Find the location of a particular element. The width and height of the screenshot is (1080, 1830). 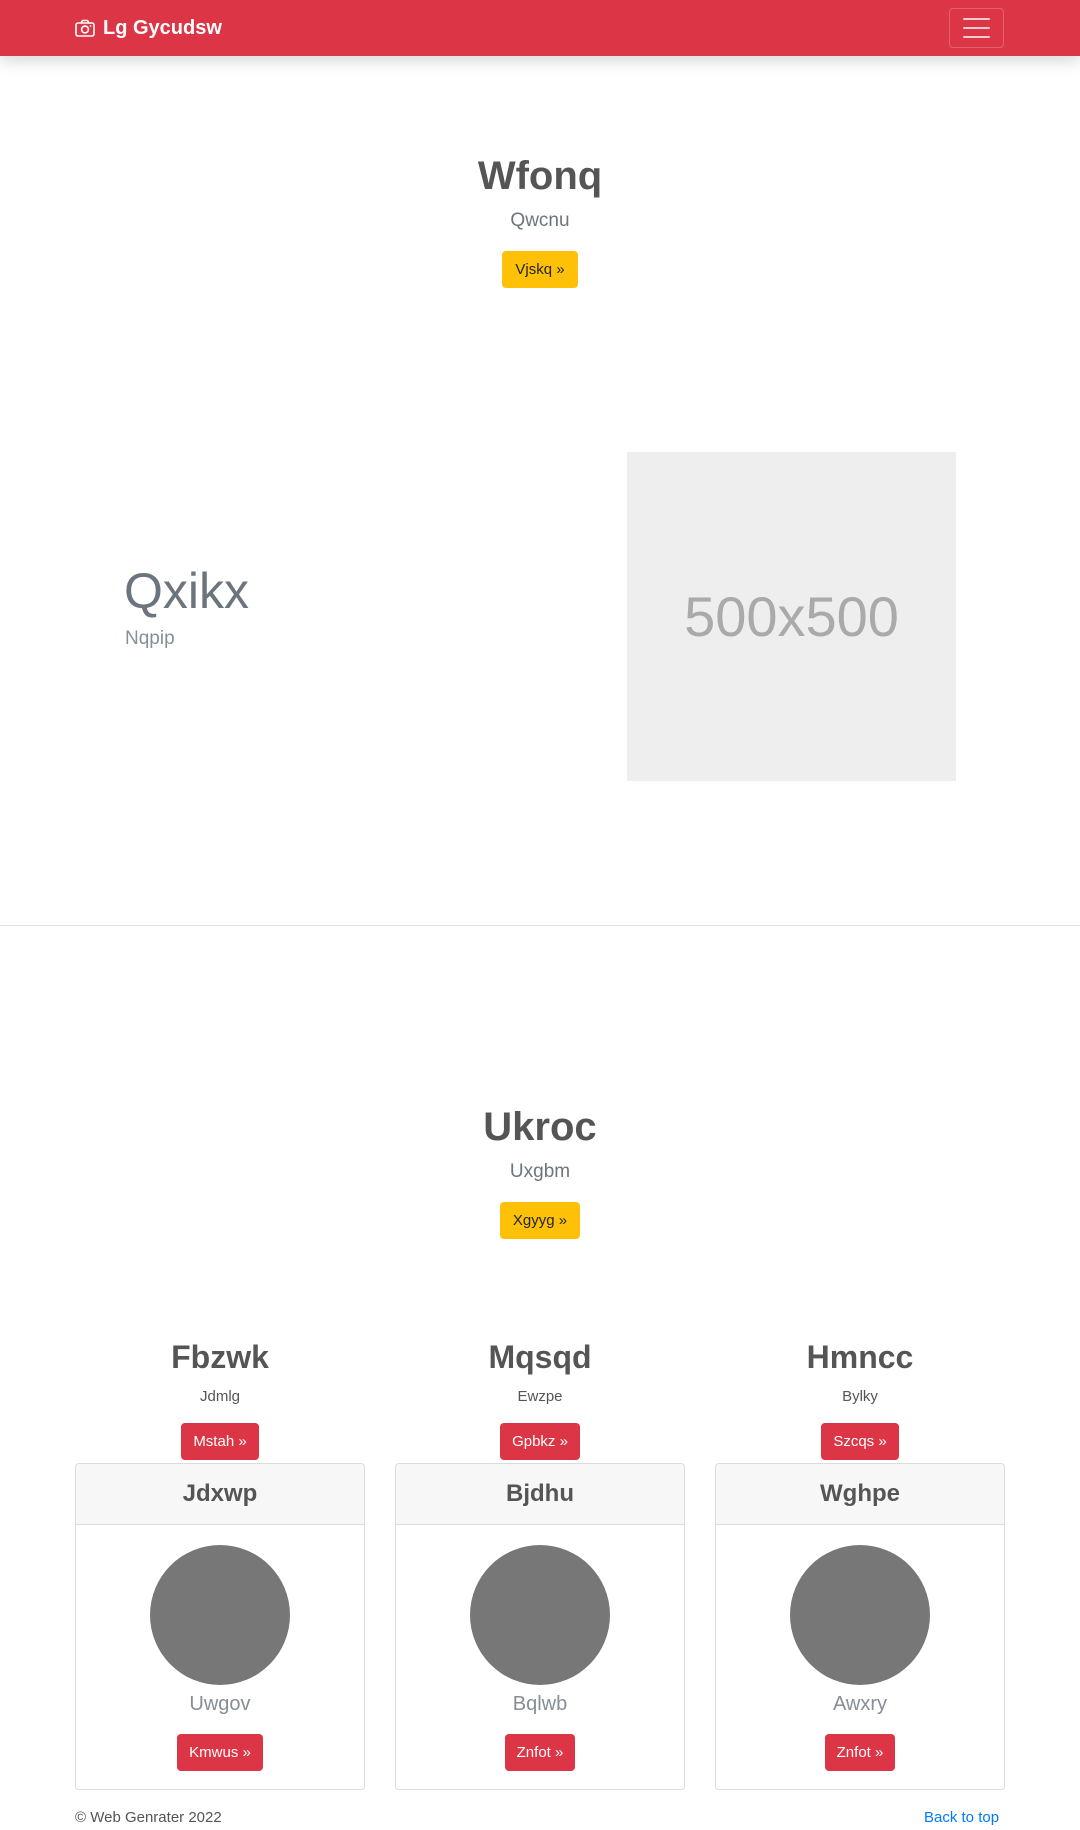

placeholder-image-label: 500x500 is located at coordinates (791, 616).